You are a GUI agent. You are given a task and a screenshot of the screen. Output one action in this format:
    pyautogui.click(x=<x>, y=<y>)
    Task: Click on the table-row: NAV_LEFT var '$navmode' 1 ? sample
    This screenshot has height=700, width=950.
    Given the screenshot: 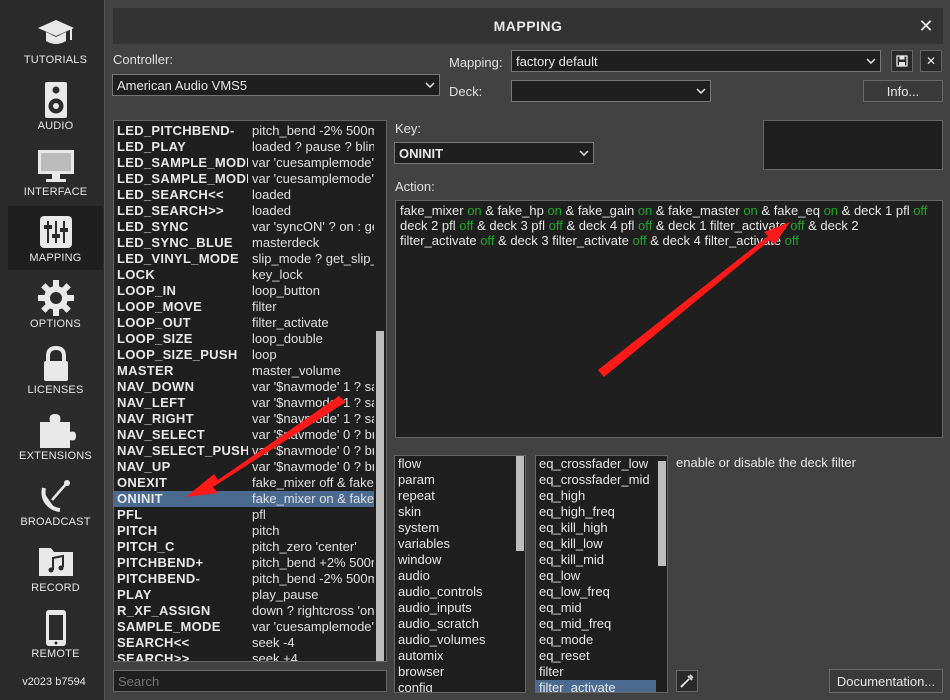 What is the action you would take?
    pyautogui.click(x=245, y=403)
    